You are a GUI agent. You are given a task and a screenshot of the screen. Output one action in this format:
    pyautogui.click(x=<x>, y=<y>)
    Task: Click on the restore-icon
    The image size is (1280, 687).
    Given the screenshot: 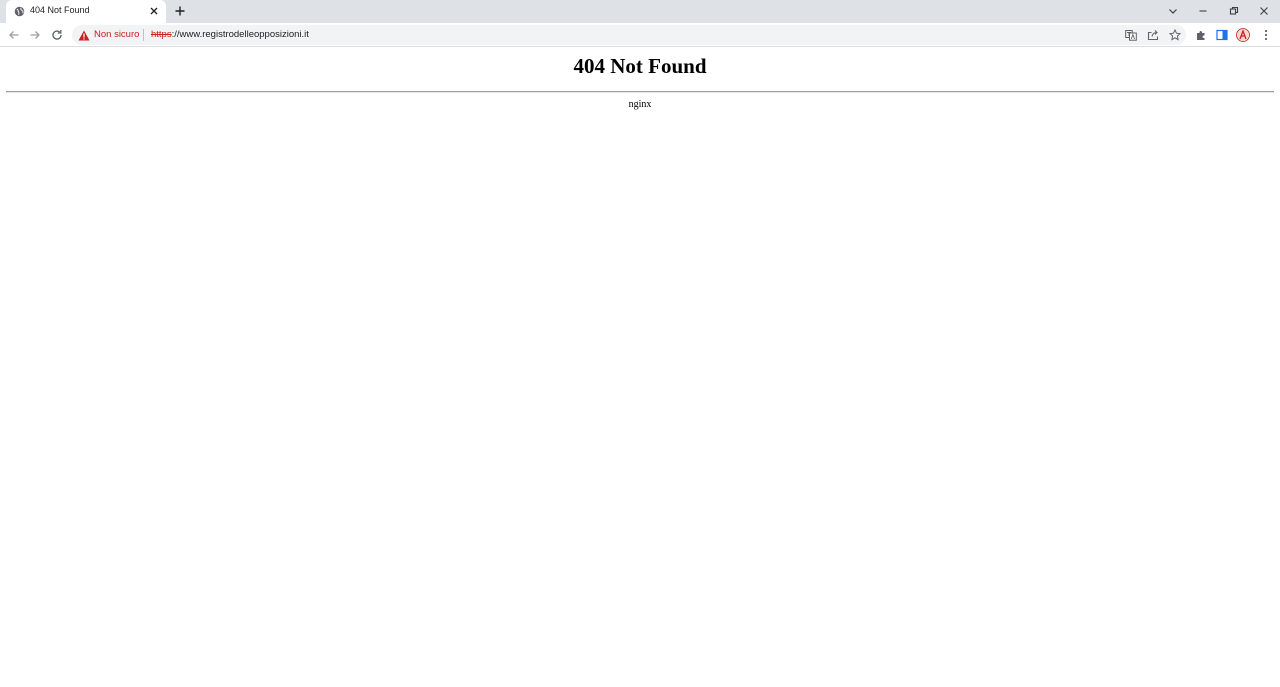 What is the action you would take?
    pyautogui.click(x=1234, y=11)
    